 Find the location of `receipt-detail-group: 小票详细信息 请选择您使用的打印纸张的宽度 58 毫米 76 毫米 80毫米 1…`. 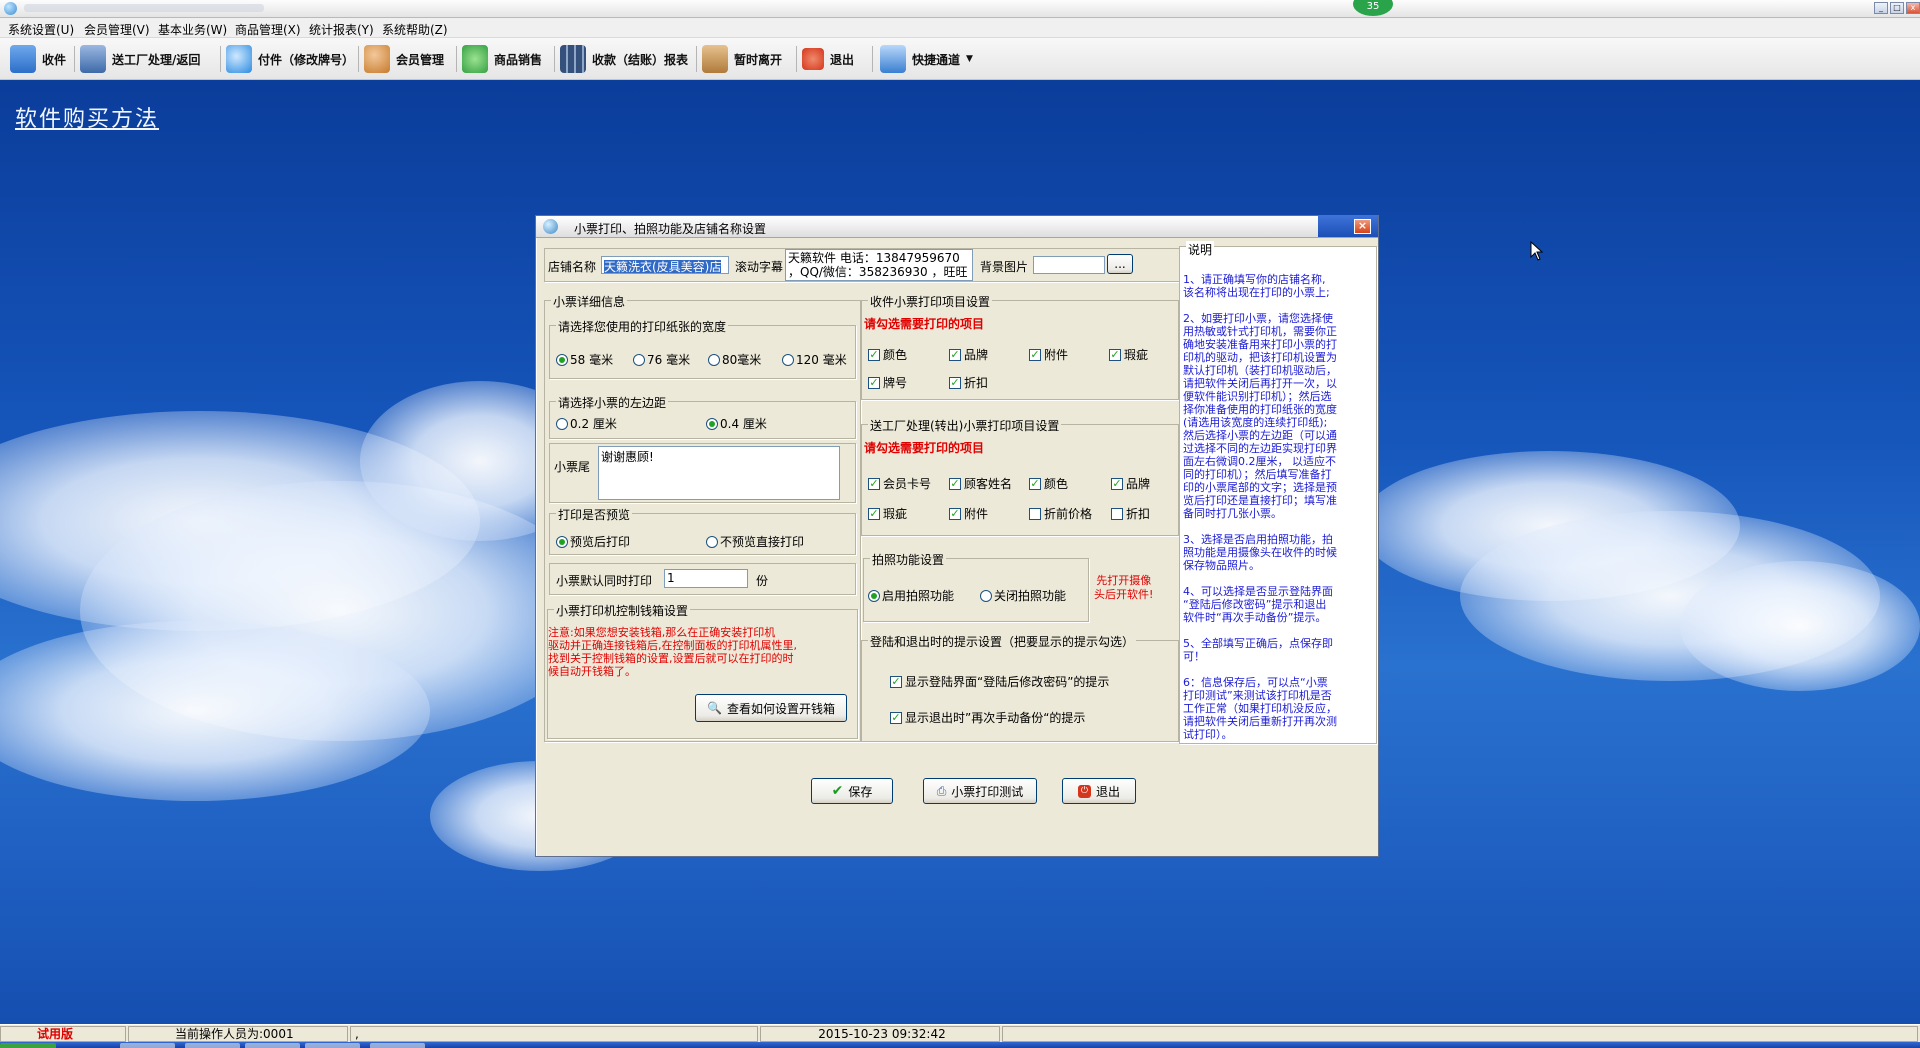

receipt-detail-group: 小票详细信息 请选择您使用的打印纸张的宽度 58 毫米 76 毫米 80毫米 1… is located at coordinates (702, 517).